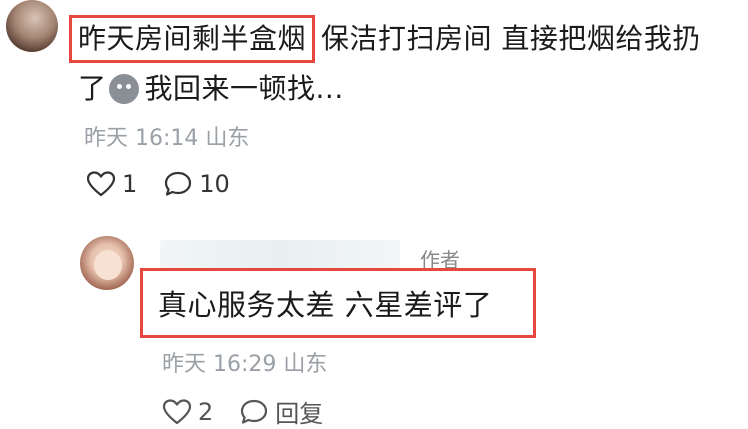 This screenshot has height=429, width=748. What do you see at coordinates (167, 138) in the screenshot?
I see `comment-meta: 昨天 16:14 山东` at bounding box center [167, 138].